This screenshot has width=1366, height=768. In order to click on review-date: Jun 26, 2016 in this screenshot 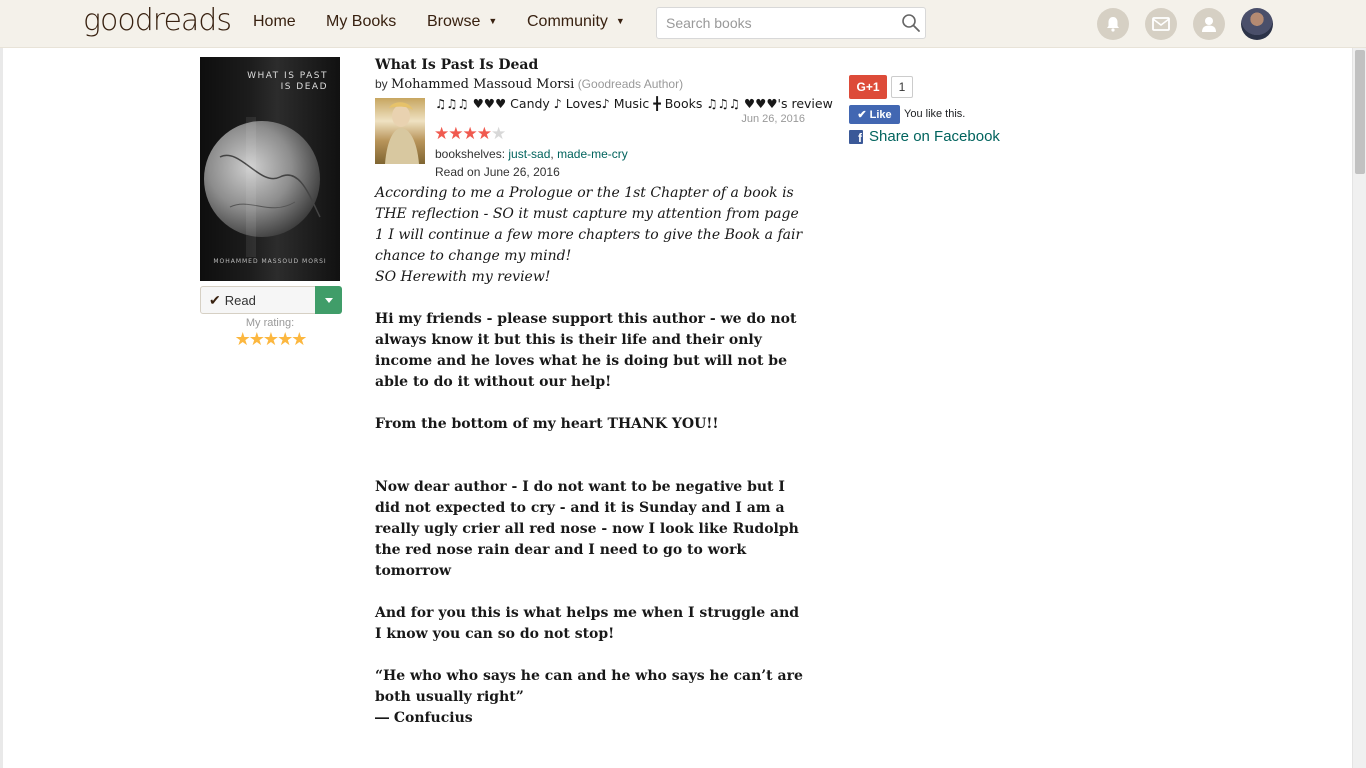, I will do `click(752, 119)`.